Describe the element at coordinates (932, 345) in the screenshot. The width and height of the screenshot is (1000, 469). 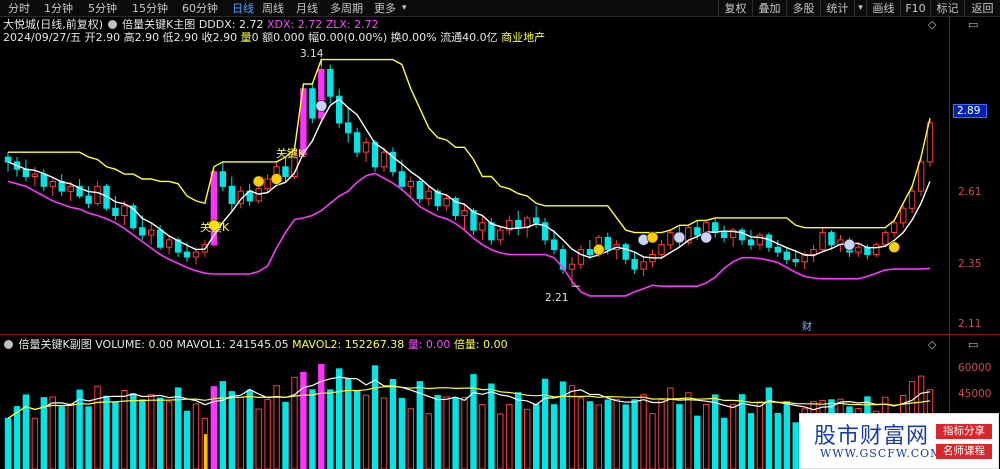
I see `sub-collapse-diamond-icon: ◇` at that location.